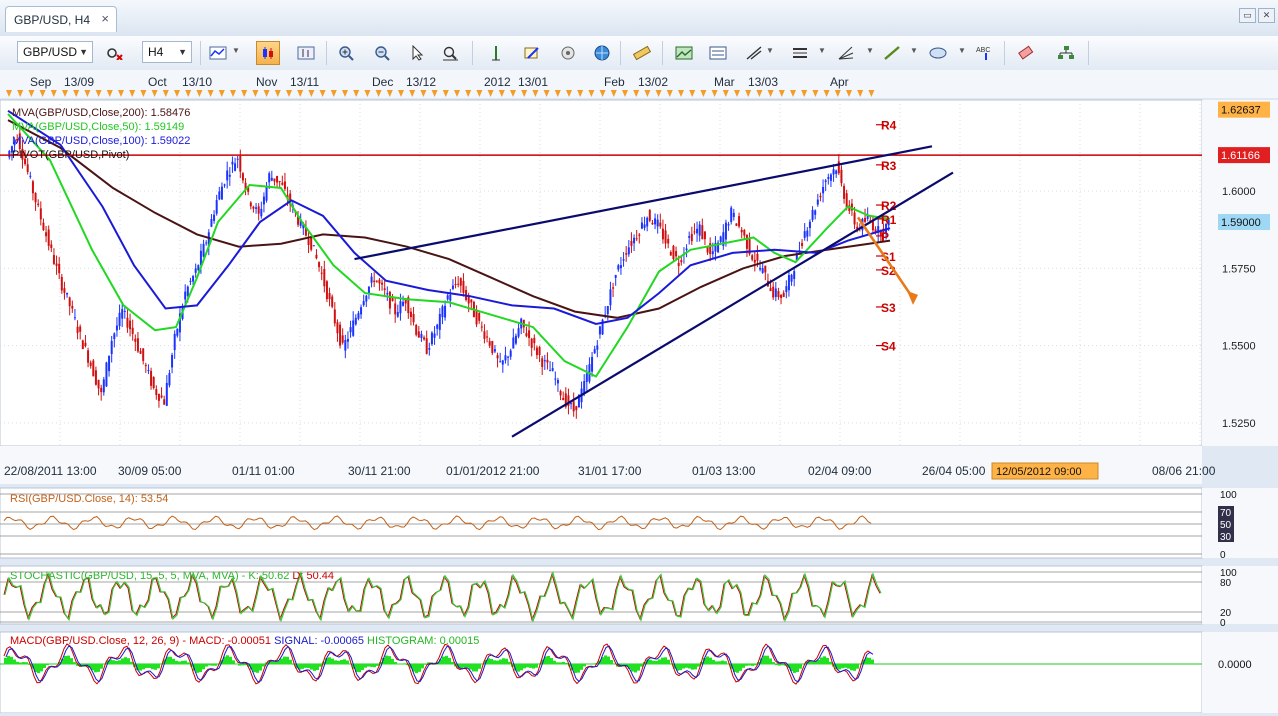 This screenshot has height=716, width=1278. I want to click on line-draw-icon, so click(892, 53).